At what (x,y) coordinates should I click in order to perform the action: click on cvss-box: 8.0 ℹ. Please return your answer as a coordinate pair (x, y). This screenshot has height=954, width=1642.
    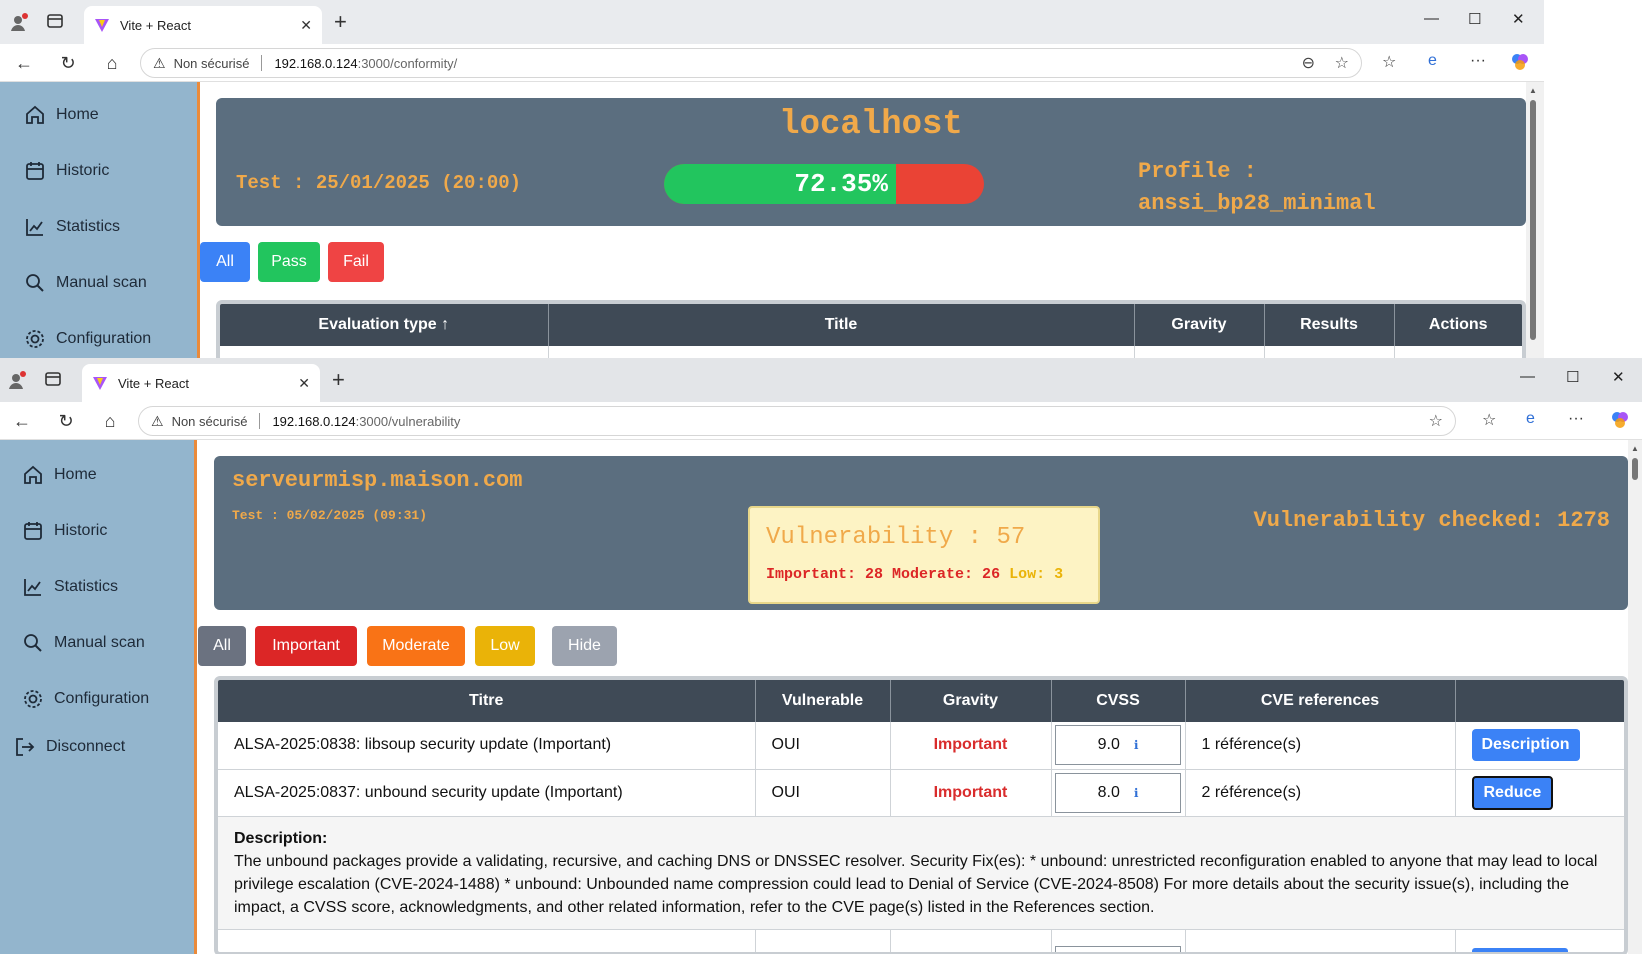
    Looking at the image, I should click on (1118, 792).